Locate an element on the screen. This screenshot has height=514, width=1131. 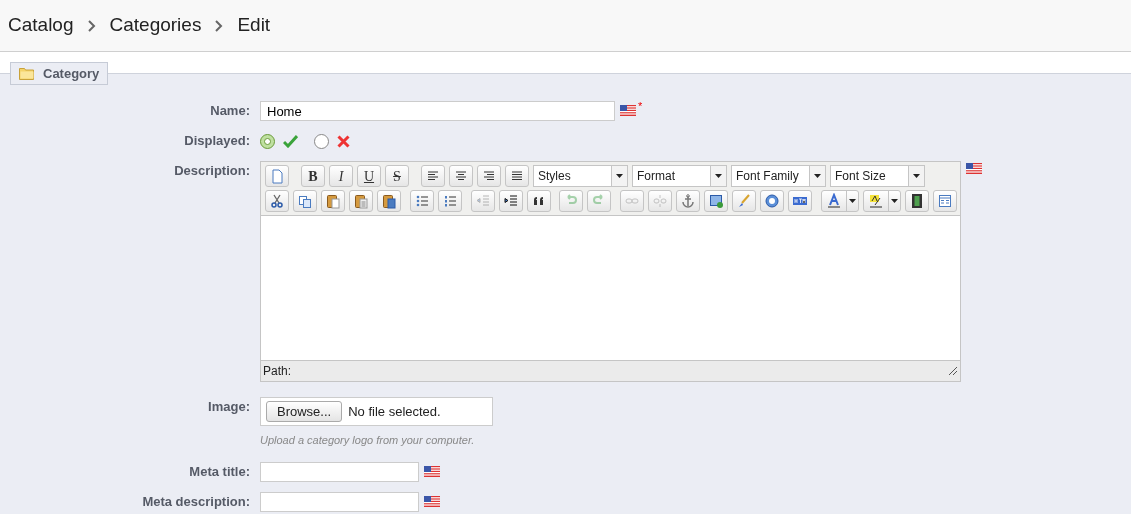
film-icon is located at coordinates (917, 201).